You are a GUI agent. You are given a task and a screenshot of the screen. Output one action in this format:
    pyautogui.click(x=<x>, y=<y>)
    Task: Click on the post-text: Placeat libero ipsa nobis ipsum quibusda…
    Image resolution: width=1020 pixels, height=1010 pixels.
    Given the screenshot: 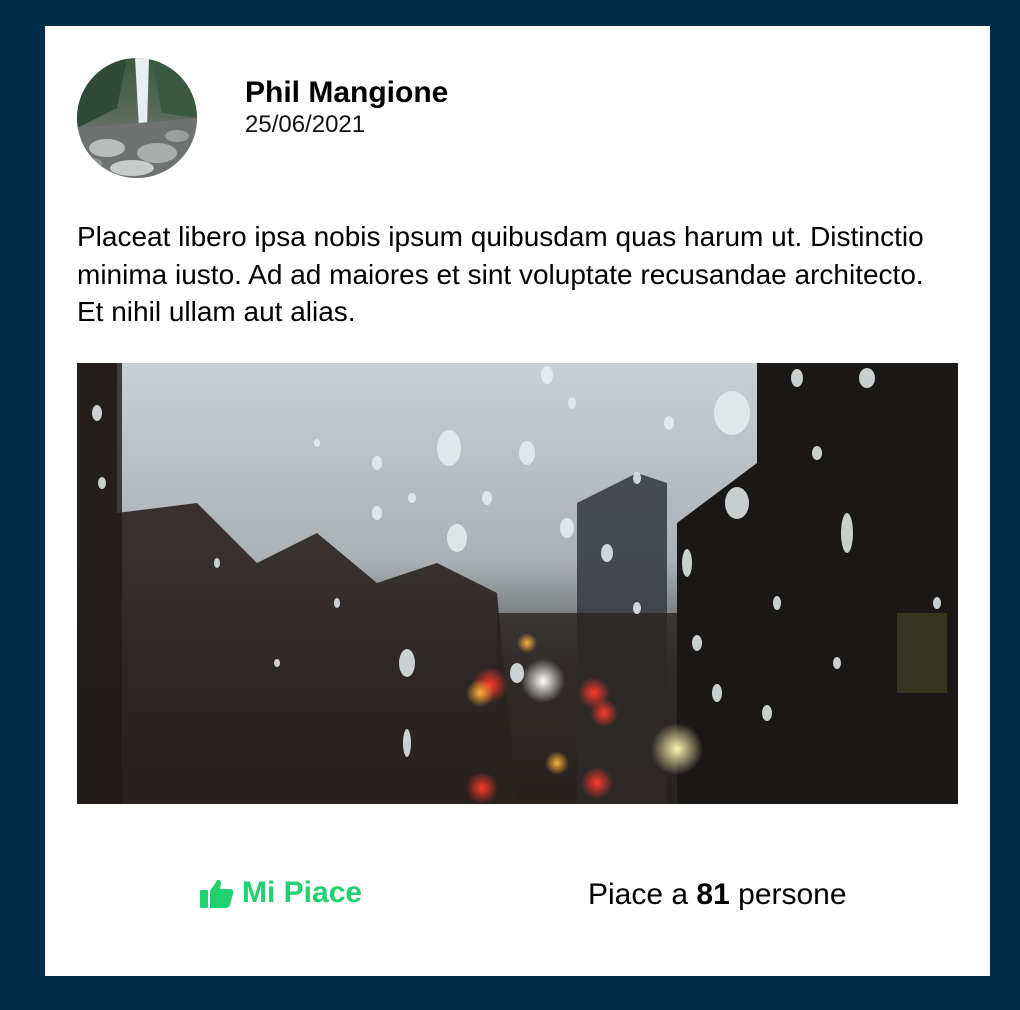 What is the action you would take?
    pyautogui.click(x=500, y=274)
    